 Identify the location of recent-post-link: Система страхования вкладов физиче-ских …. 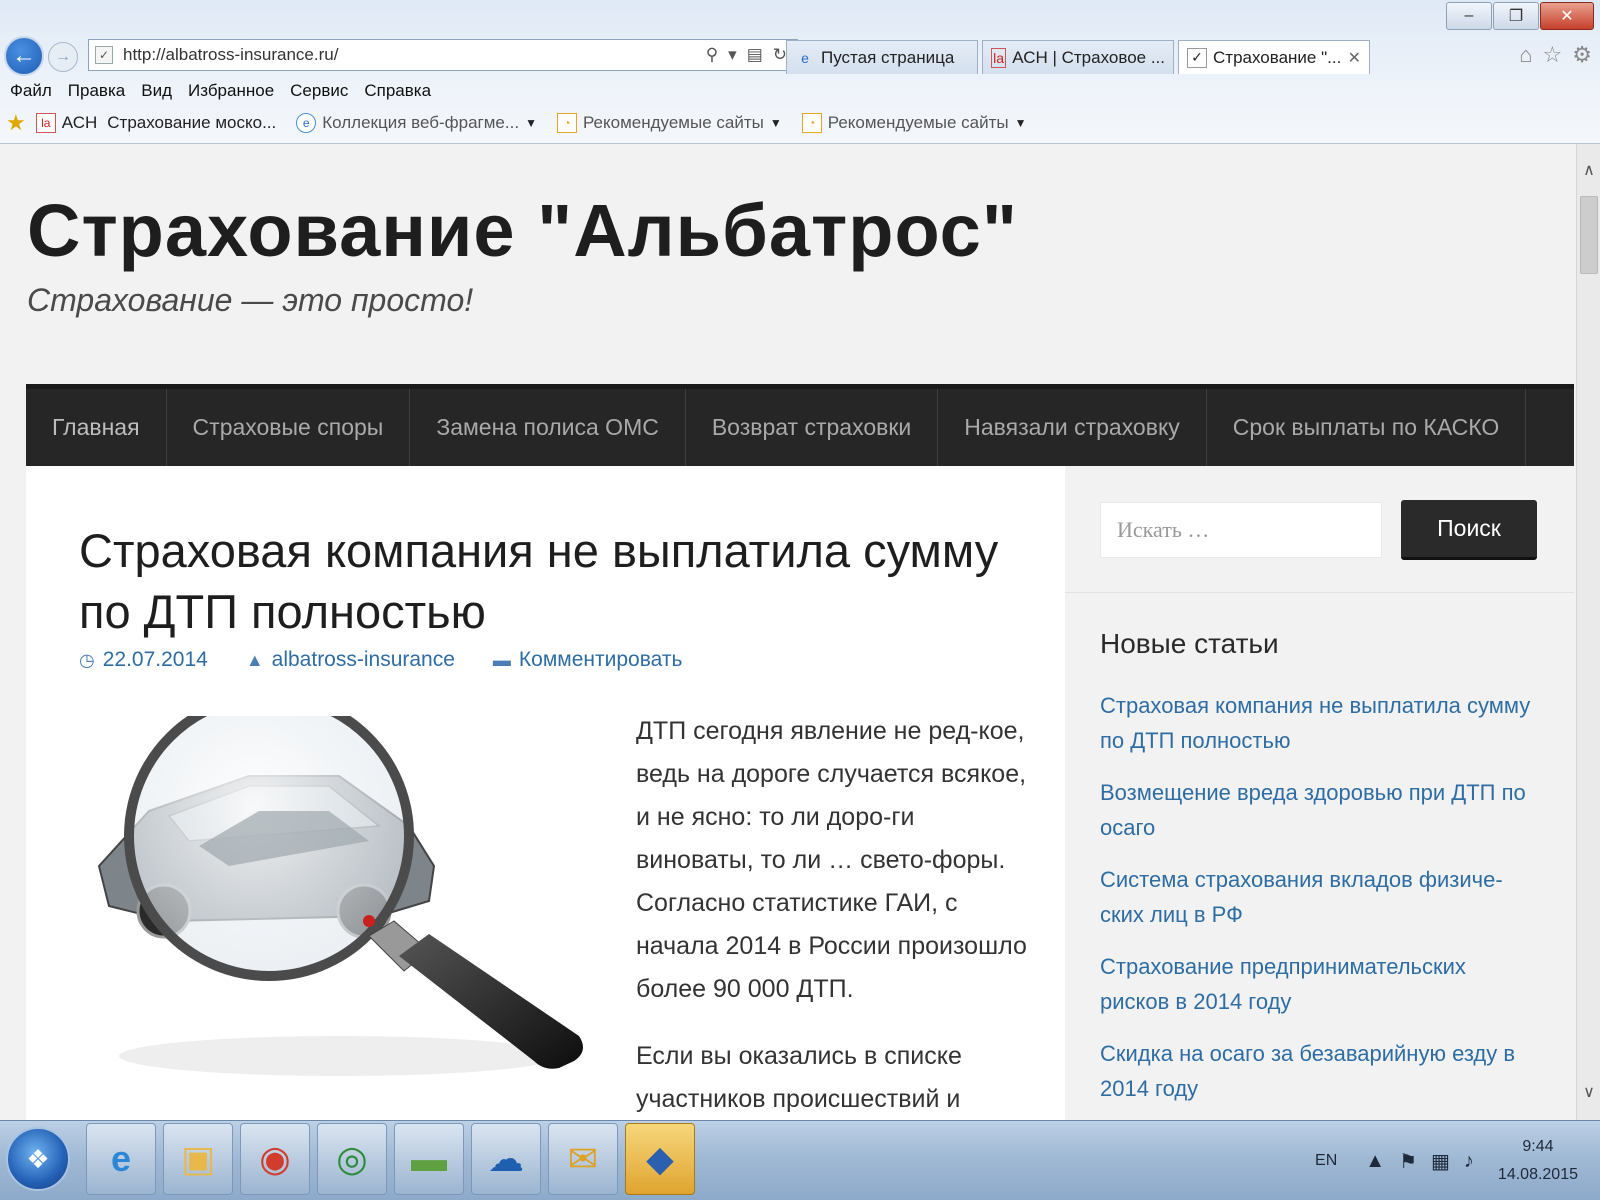
(1320, 897).